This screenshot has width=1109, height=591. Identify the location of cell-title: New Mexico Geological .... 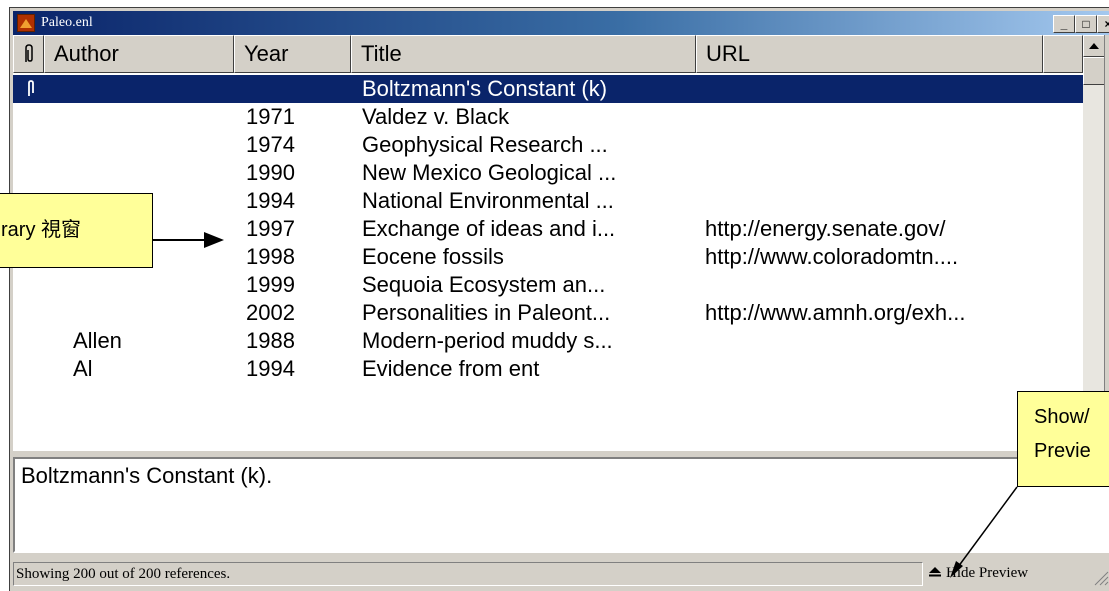
(489, 172).